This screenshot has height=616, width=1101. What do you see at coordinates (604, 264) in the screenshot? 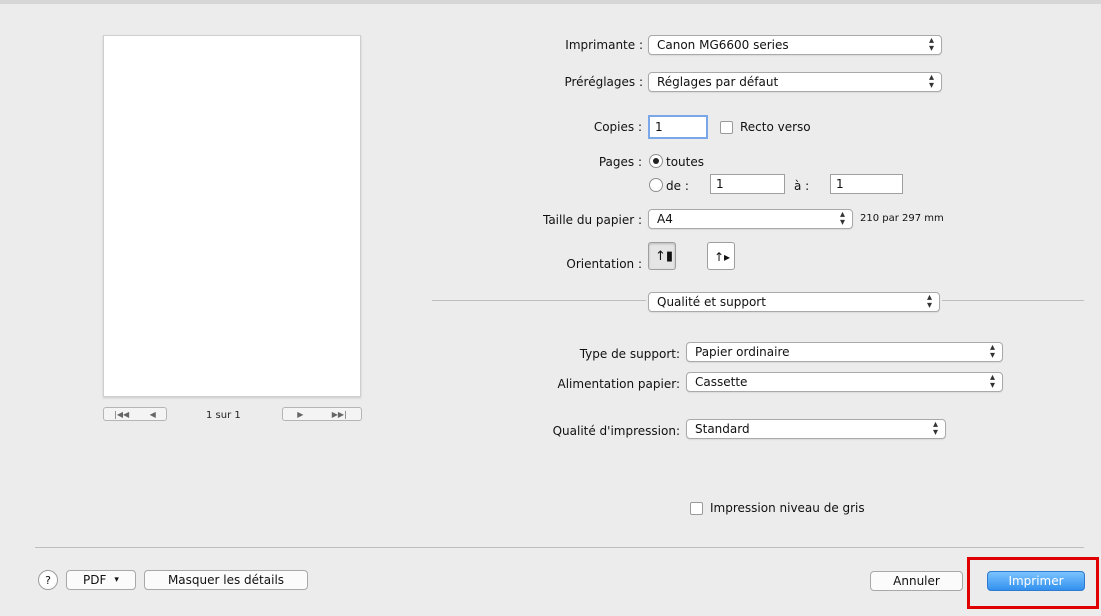
I see `orientation-label: Orientation :` at bounding box center [604, 264].